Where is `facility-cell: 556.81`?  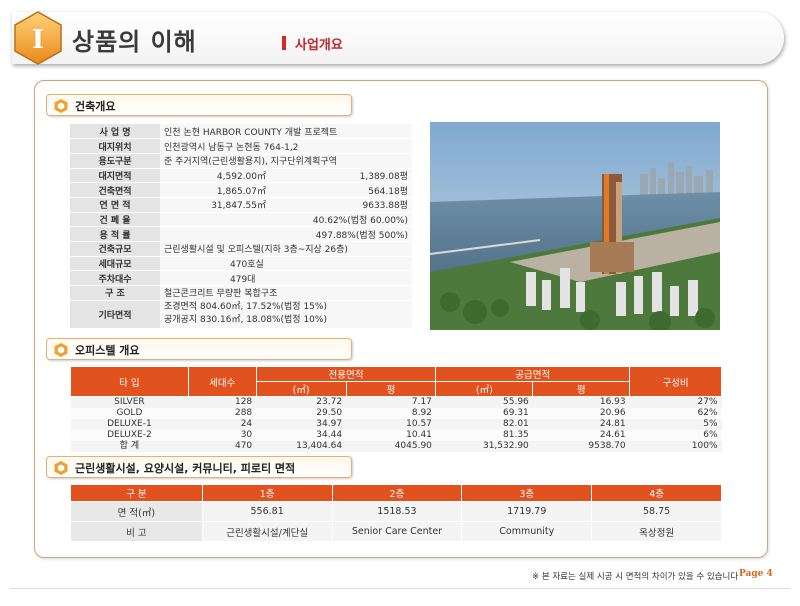
facility-cell: 556.81 is located at coordinates (267, 511).